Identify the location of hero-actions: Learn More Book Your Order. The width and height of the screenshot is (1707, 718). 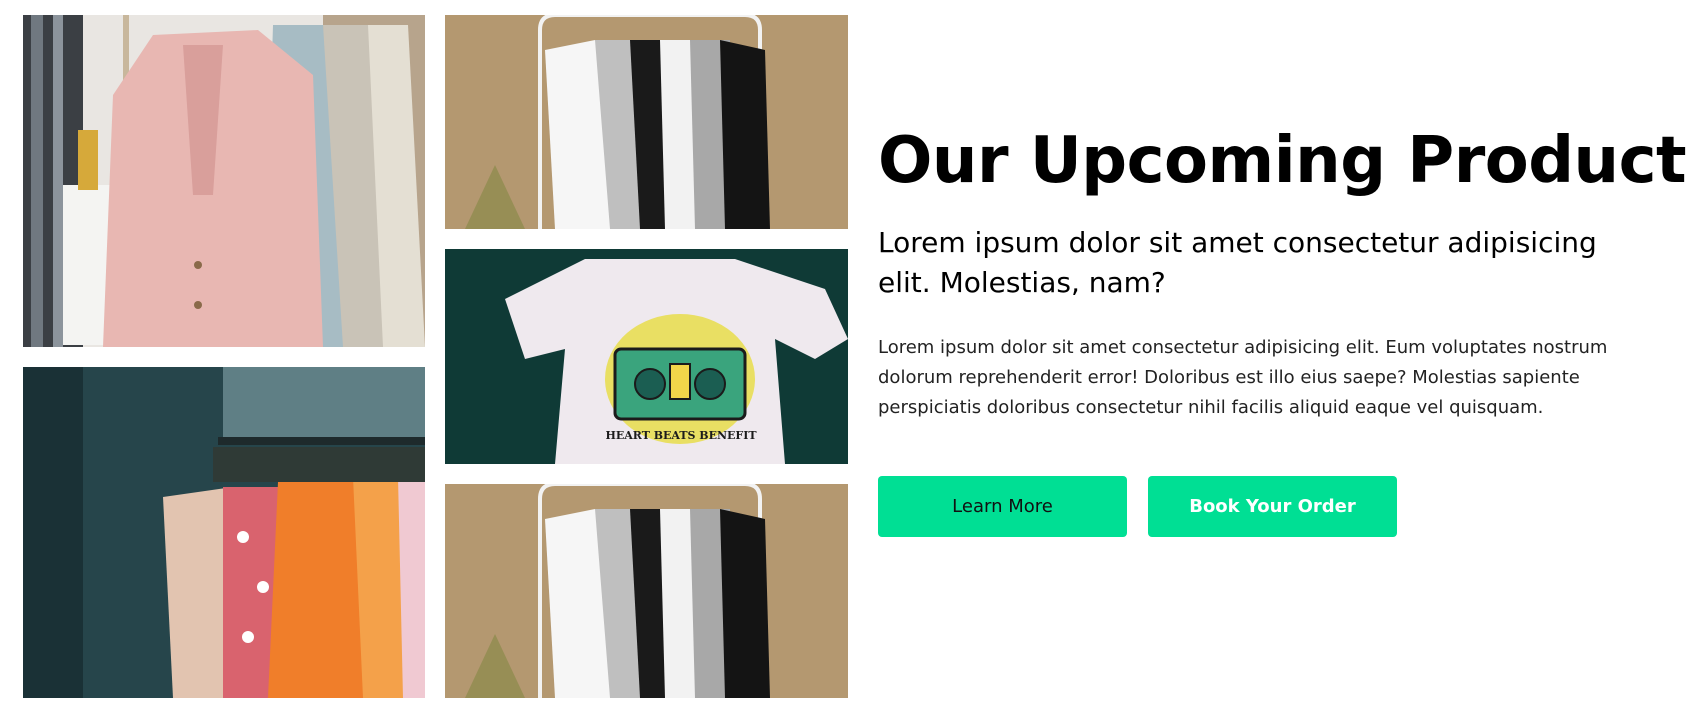
(1288, 506).